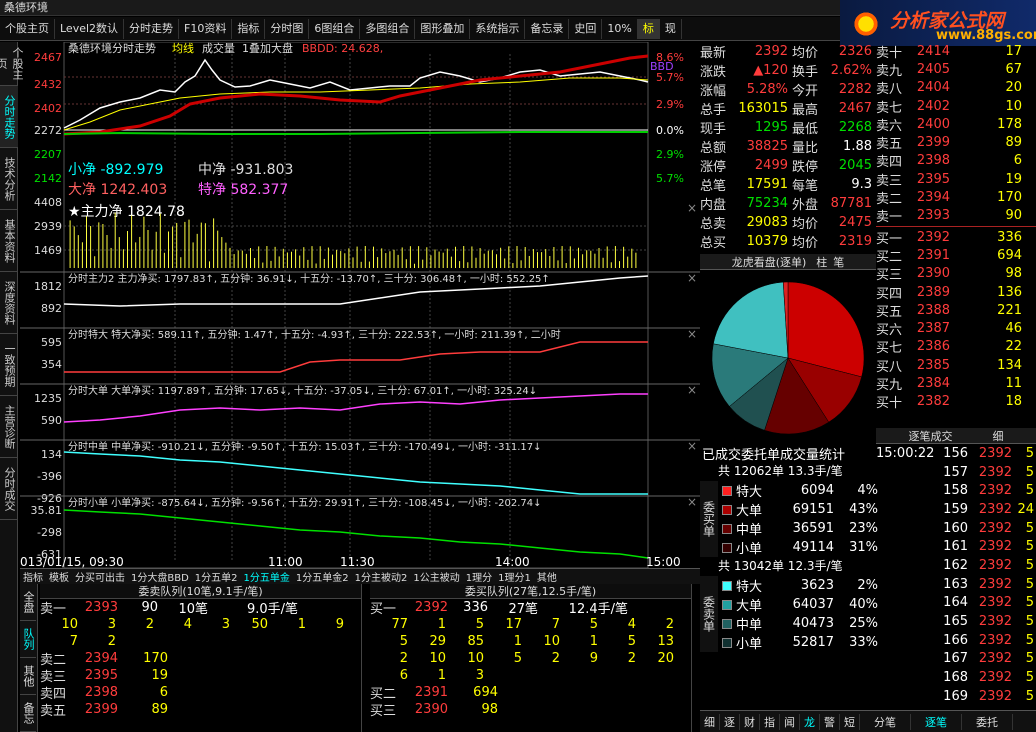 This screenshot has width=1036, height=732. Describe the element at coordinates (498, 28) in the screenshot. I see `toolbar-btn-9: 系统指示` at that location.